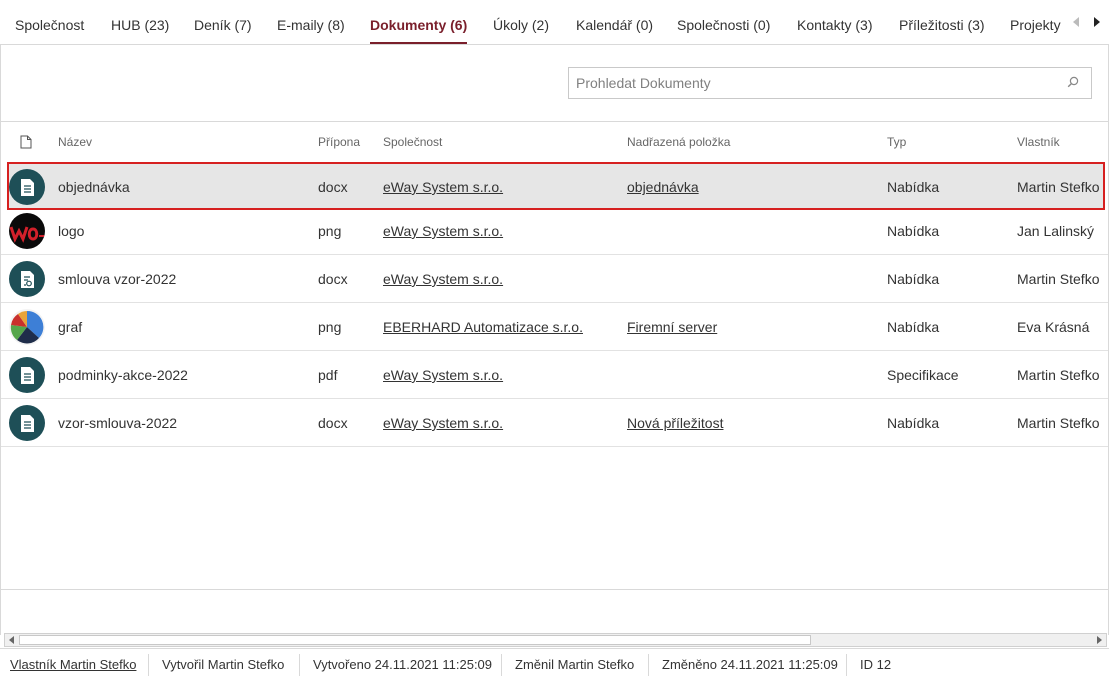 This screenshot has height=680, width=1109. What do you see at coordinates (11, 640) in the screenshot?
I see `scroll-left-icon` at bounding box center [11, 640].